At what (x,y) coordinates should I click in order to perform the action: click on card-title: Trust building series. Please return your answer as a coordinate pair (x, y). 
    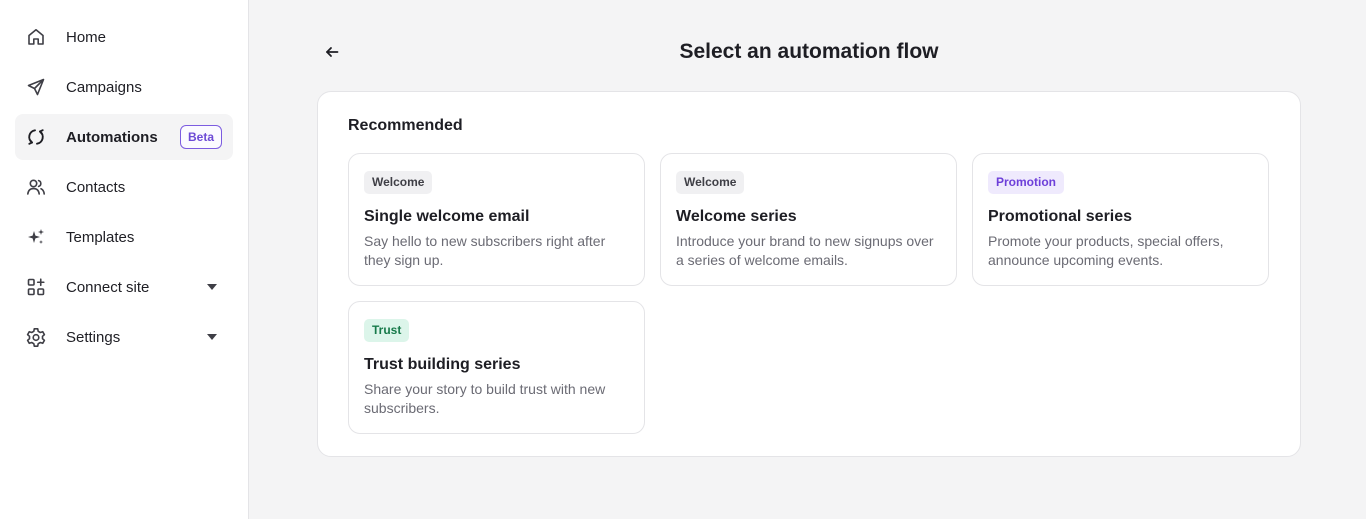
    Looking at the image, I should click on (442, 364).